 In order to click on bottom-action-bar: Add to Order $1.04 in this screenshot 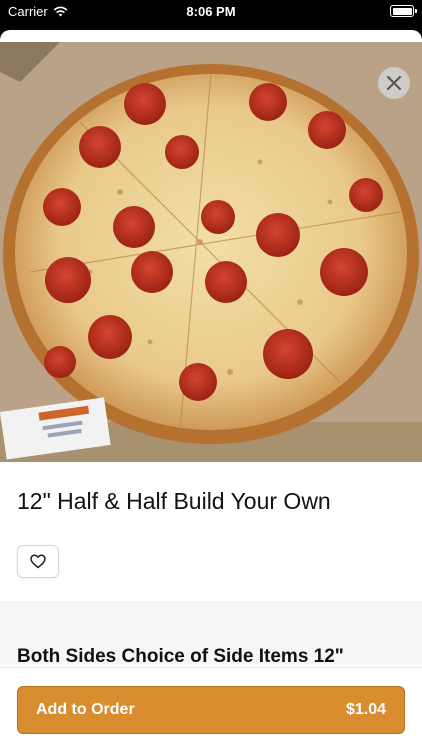, I will do `click(211, 708)`.